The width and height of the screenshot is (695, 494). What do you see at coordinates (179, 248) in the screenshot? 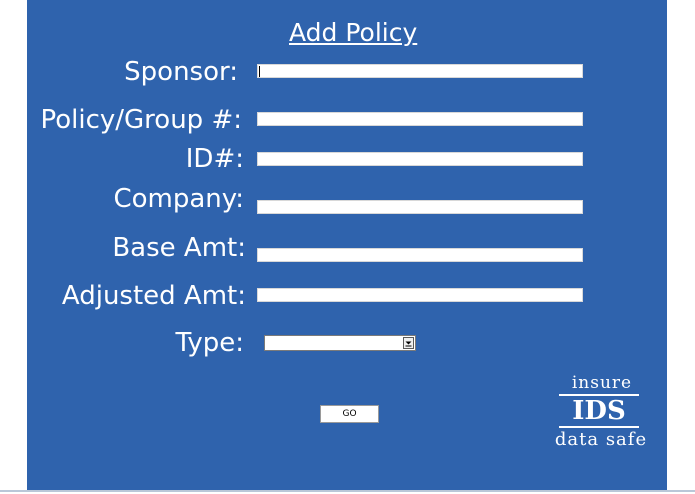
I see `base-amt-label: Base Amt:` at bounding box center [179, 248].